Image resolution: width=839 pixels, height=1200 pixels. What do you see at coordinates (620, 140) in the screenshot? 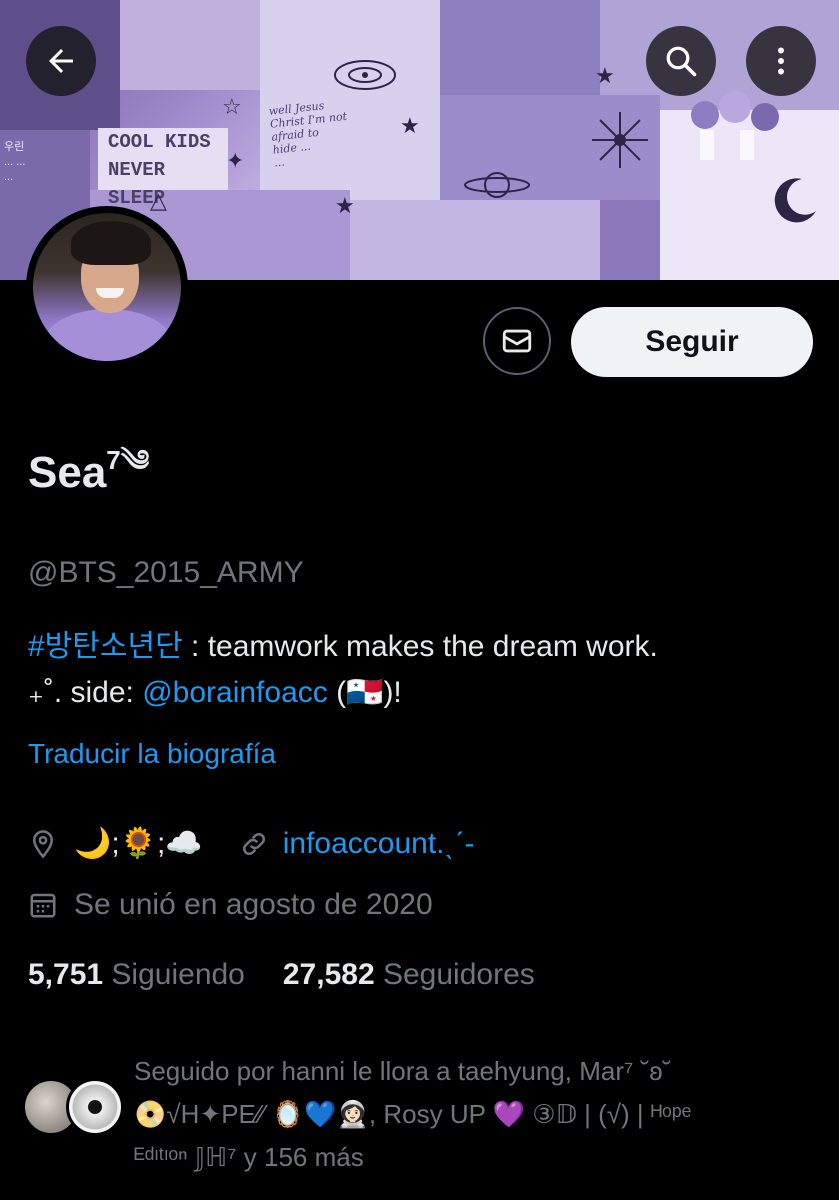
I see `sun-icon` at bounding box center [620, 140].